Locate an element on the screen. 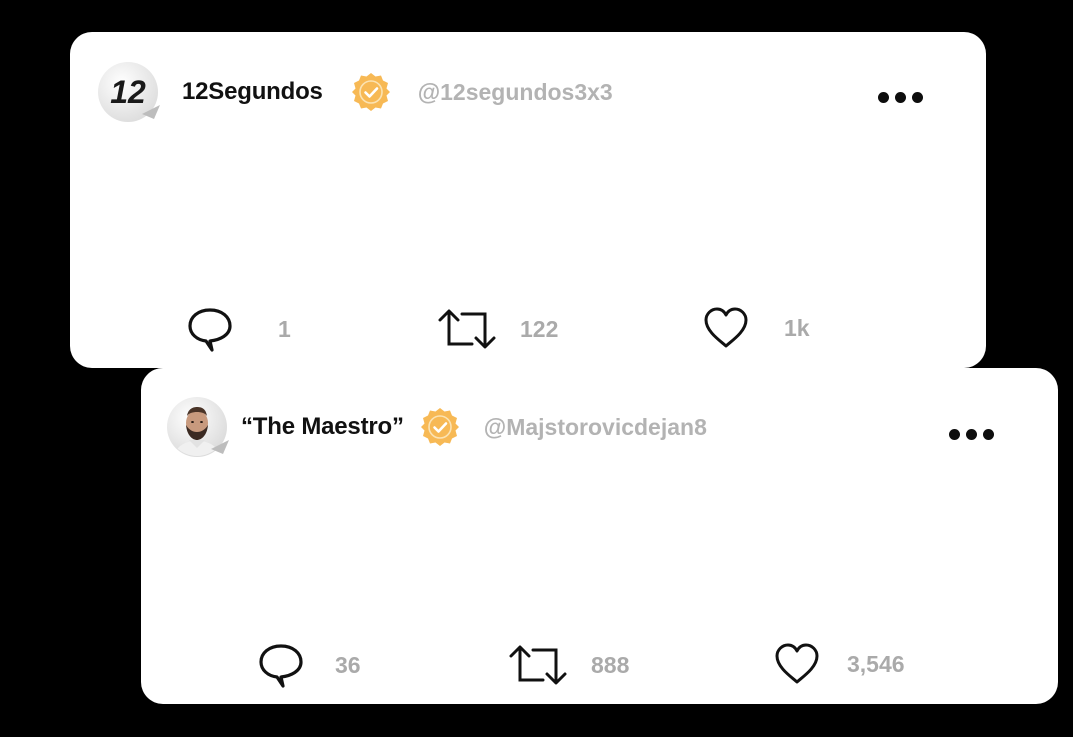 Image resolution: width=1073 pixels, height=737 pixels. retweet-count: 122 is located at coordinates (539, 328).